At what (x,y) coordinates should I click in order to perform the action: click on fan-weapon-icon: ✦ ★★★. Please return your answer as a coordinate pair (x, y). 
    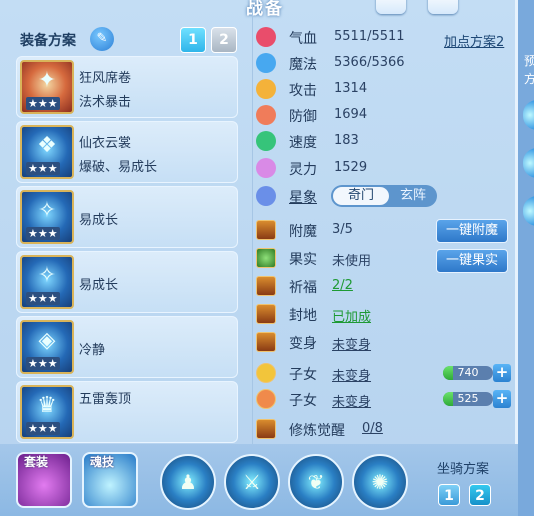
    Looking at the image, I should click on (47, 87).